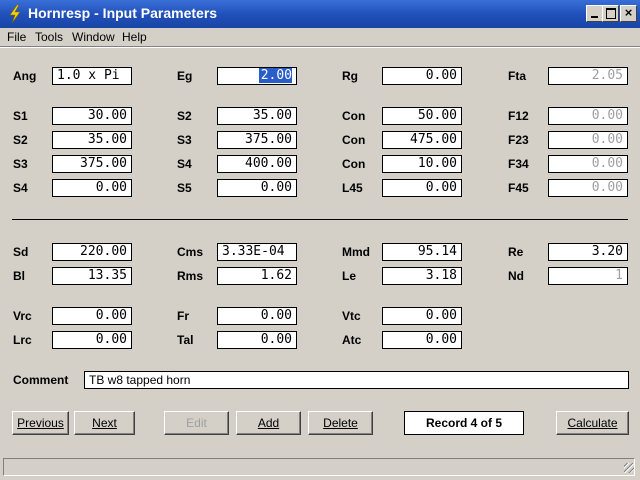  I want to click on param-field-cms: 3.33E-04, so click(257, 252).